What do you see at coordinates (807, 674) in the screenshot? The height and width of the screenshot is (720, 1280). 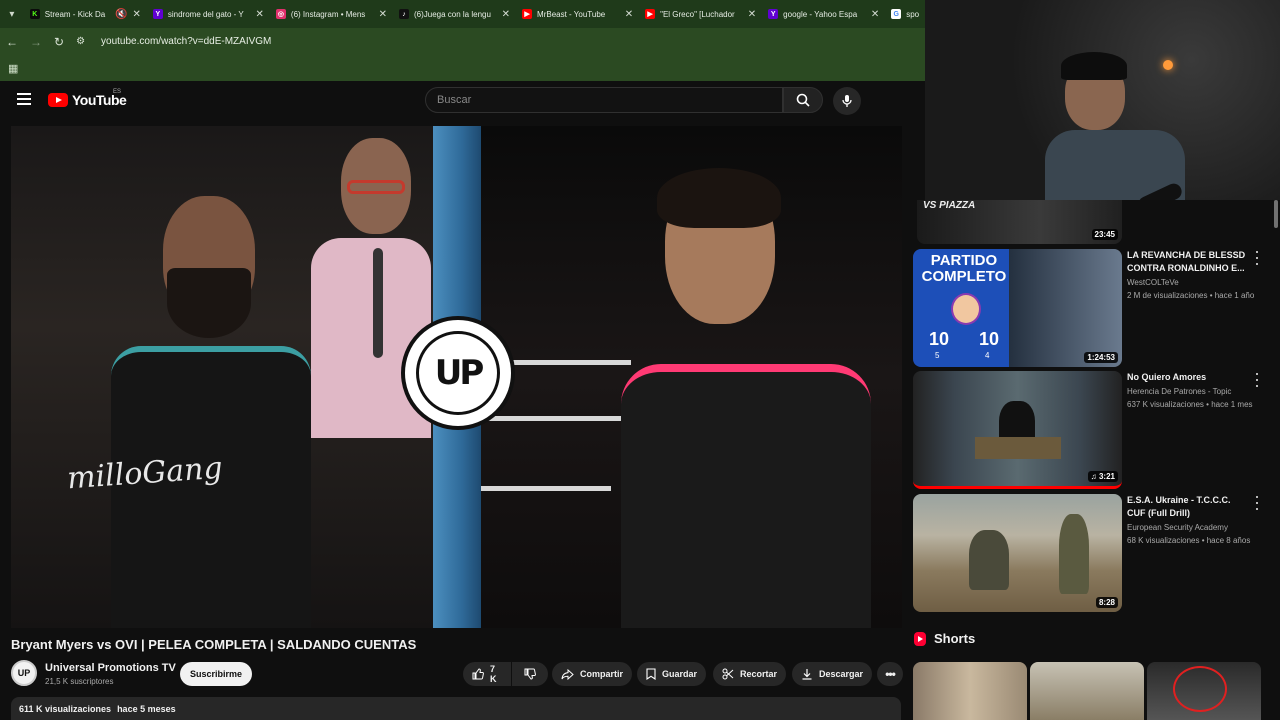 I see `download-icon` at bounding box center [807, 674].